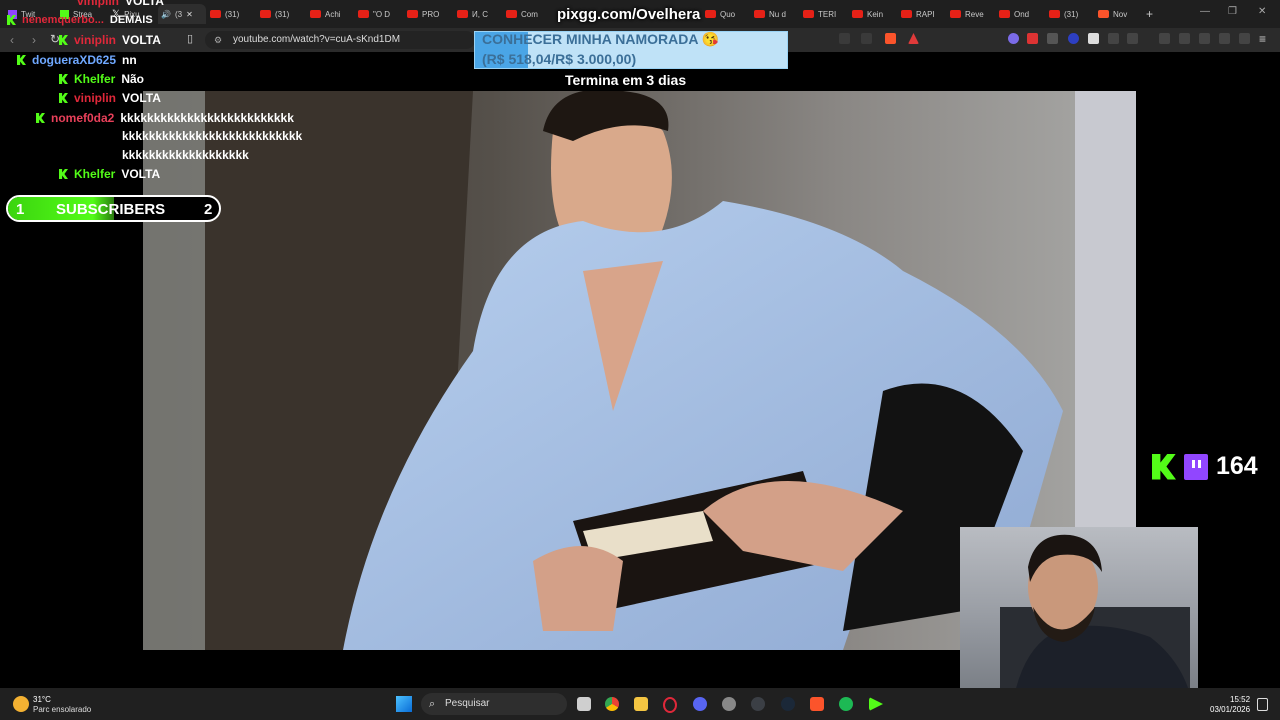 The width and height of the screenshot is (1280, 720). What do you see at coordinates (208, 209) in the screenshot?
I see `subscriber-goal: 2` at bounding box center [208, 209].